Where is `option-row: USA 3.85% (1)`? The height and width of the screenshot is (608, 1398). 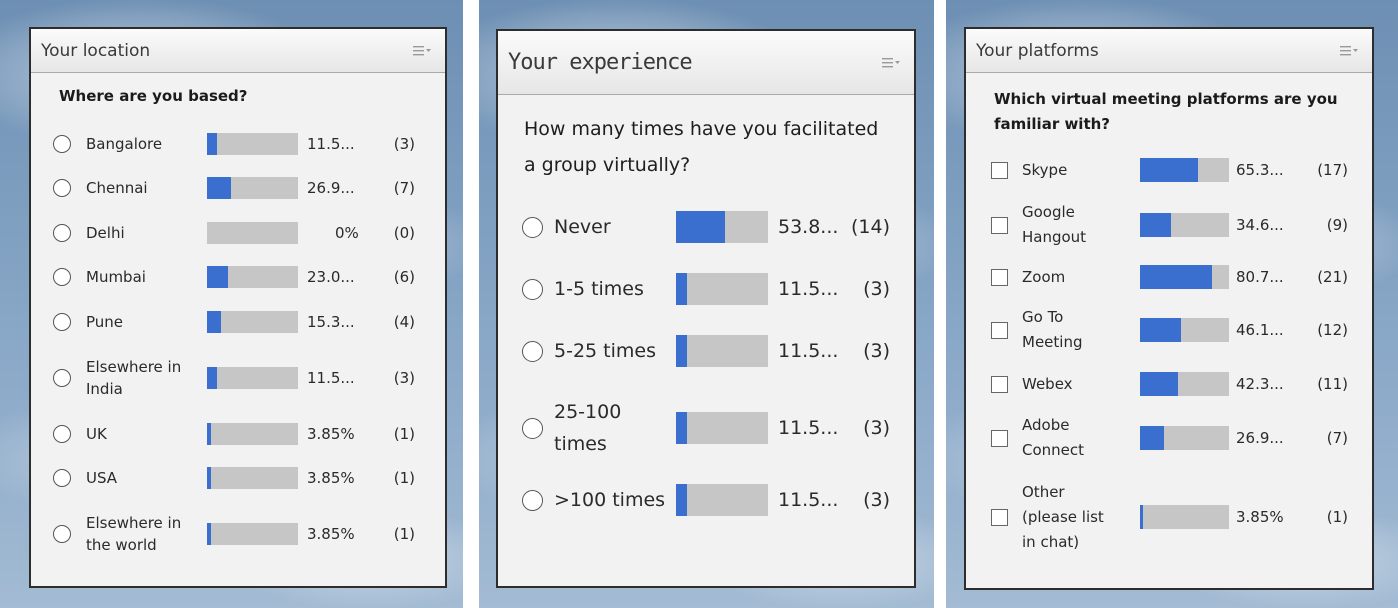 option-row: USA 3.85% (1) is located at coordinates (238, 478).